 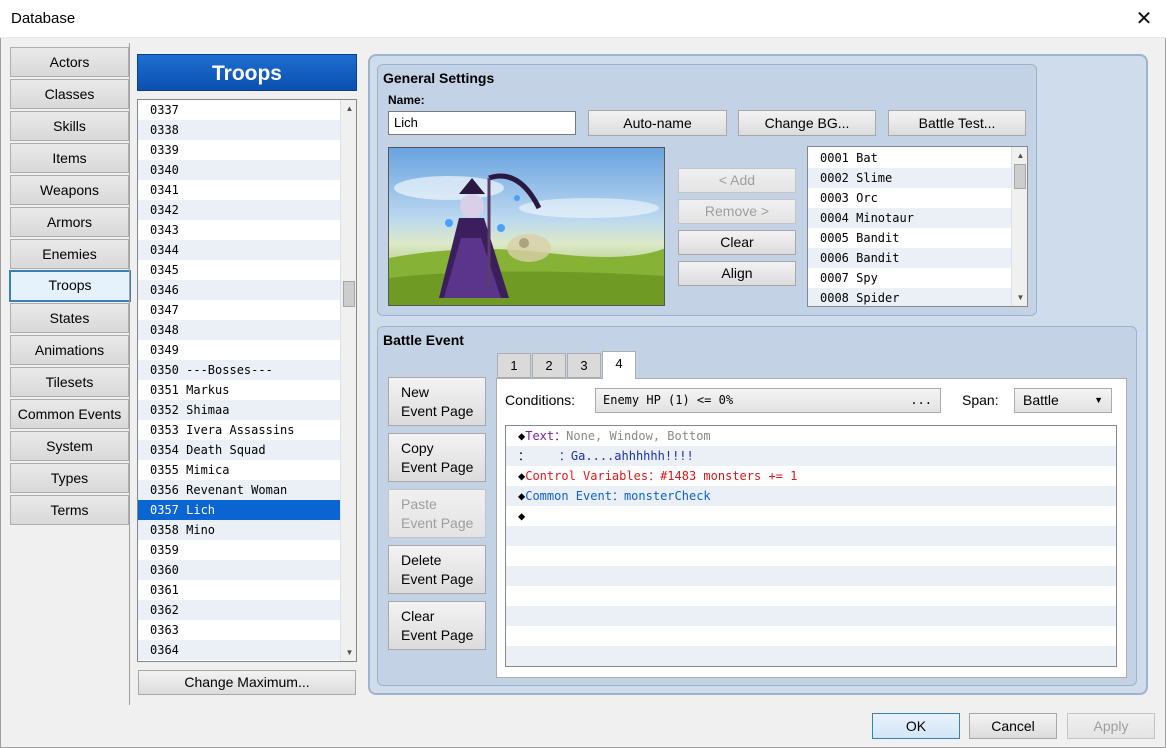 I want to click on category-tab-items: Items, so click(x=69, y=158).